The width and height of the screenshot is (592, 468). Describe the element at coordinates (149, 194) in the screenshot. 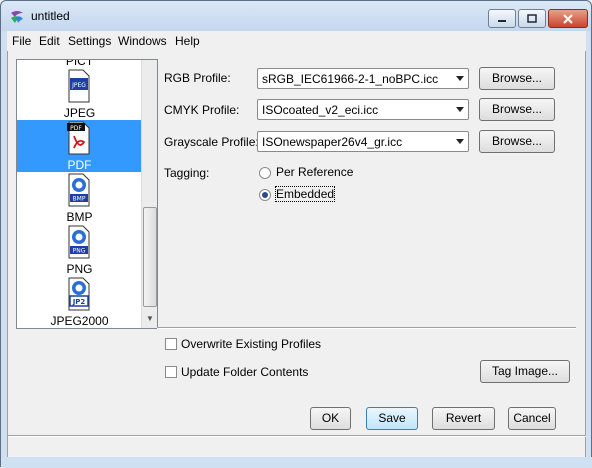

I see `list-scrollbar: ▼` at that location.